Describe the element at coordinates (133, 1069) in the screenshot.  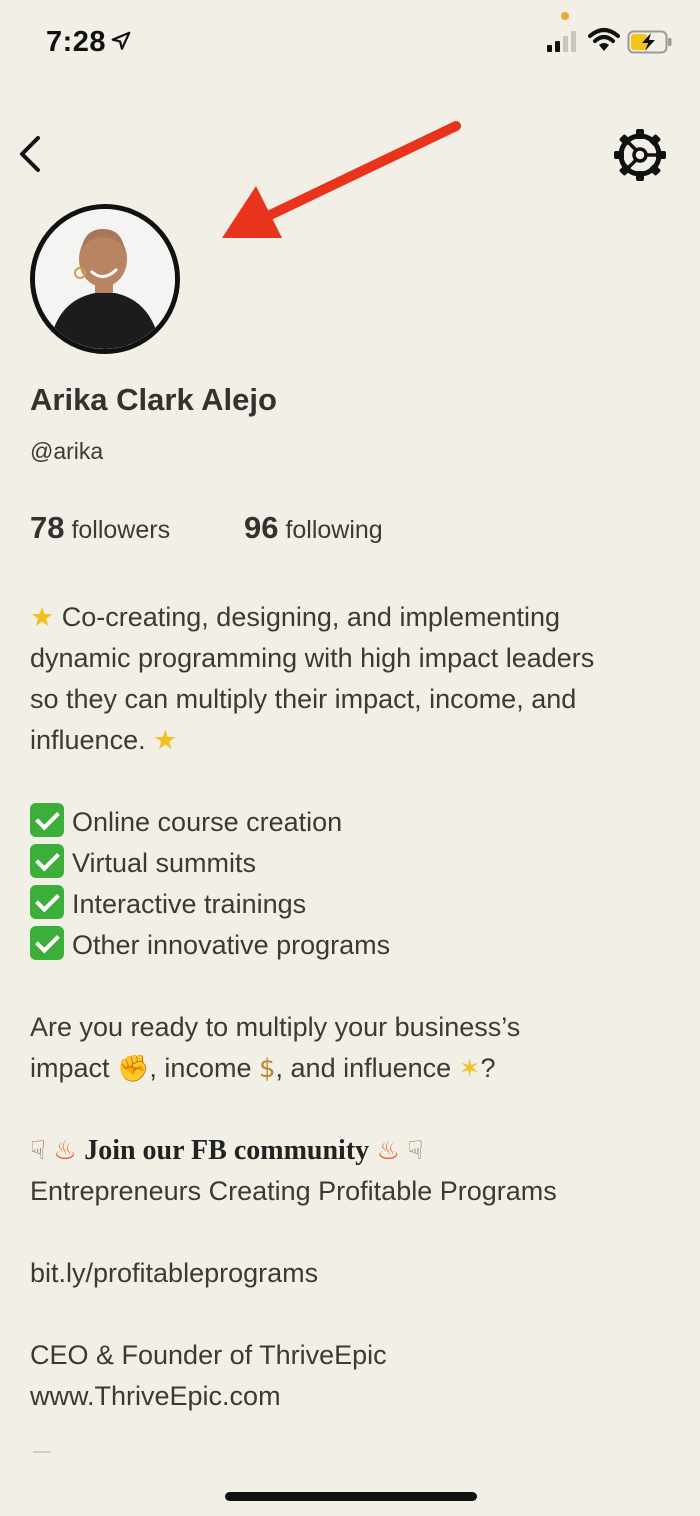
I see `fist-bump-icon: ✊` at that location.